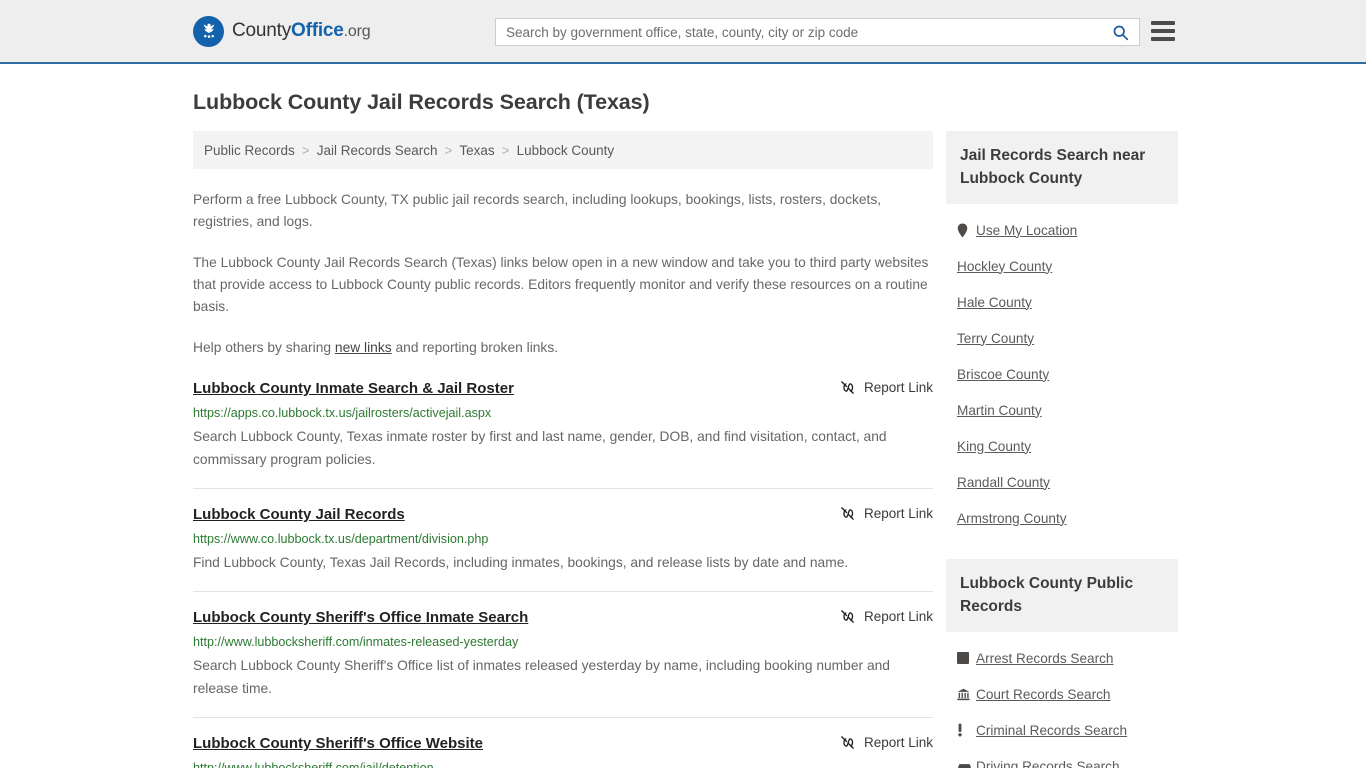 This screenshot has width=1366, height=768. I want to click on sidebar-item-hockley-county: Hockley County, so click(1062, 266).